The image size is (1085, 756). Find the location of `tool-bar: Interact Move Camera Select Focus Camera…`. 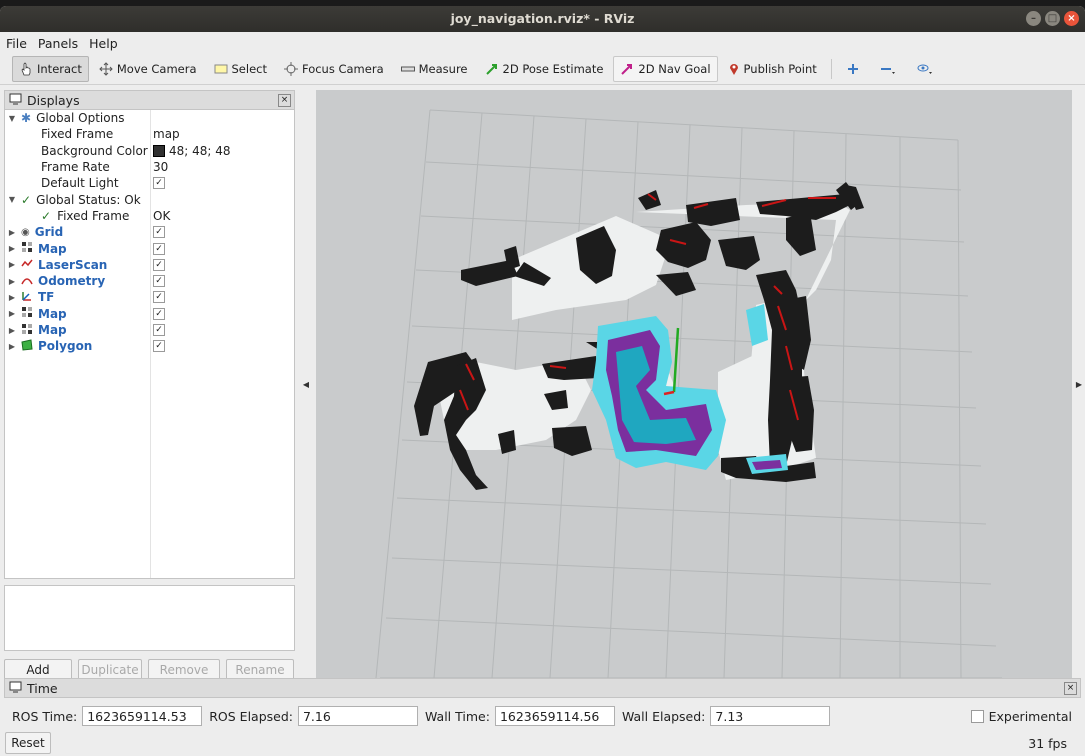

tool-bar: Interact Move Camera Select Focus Camera… is located at coordinates (542, 69).